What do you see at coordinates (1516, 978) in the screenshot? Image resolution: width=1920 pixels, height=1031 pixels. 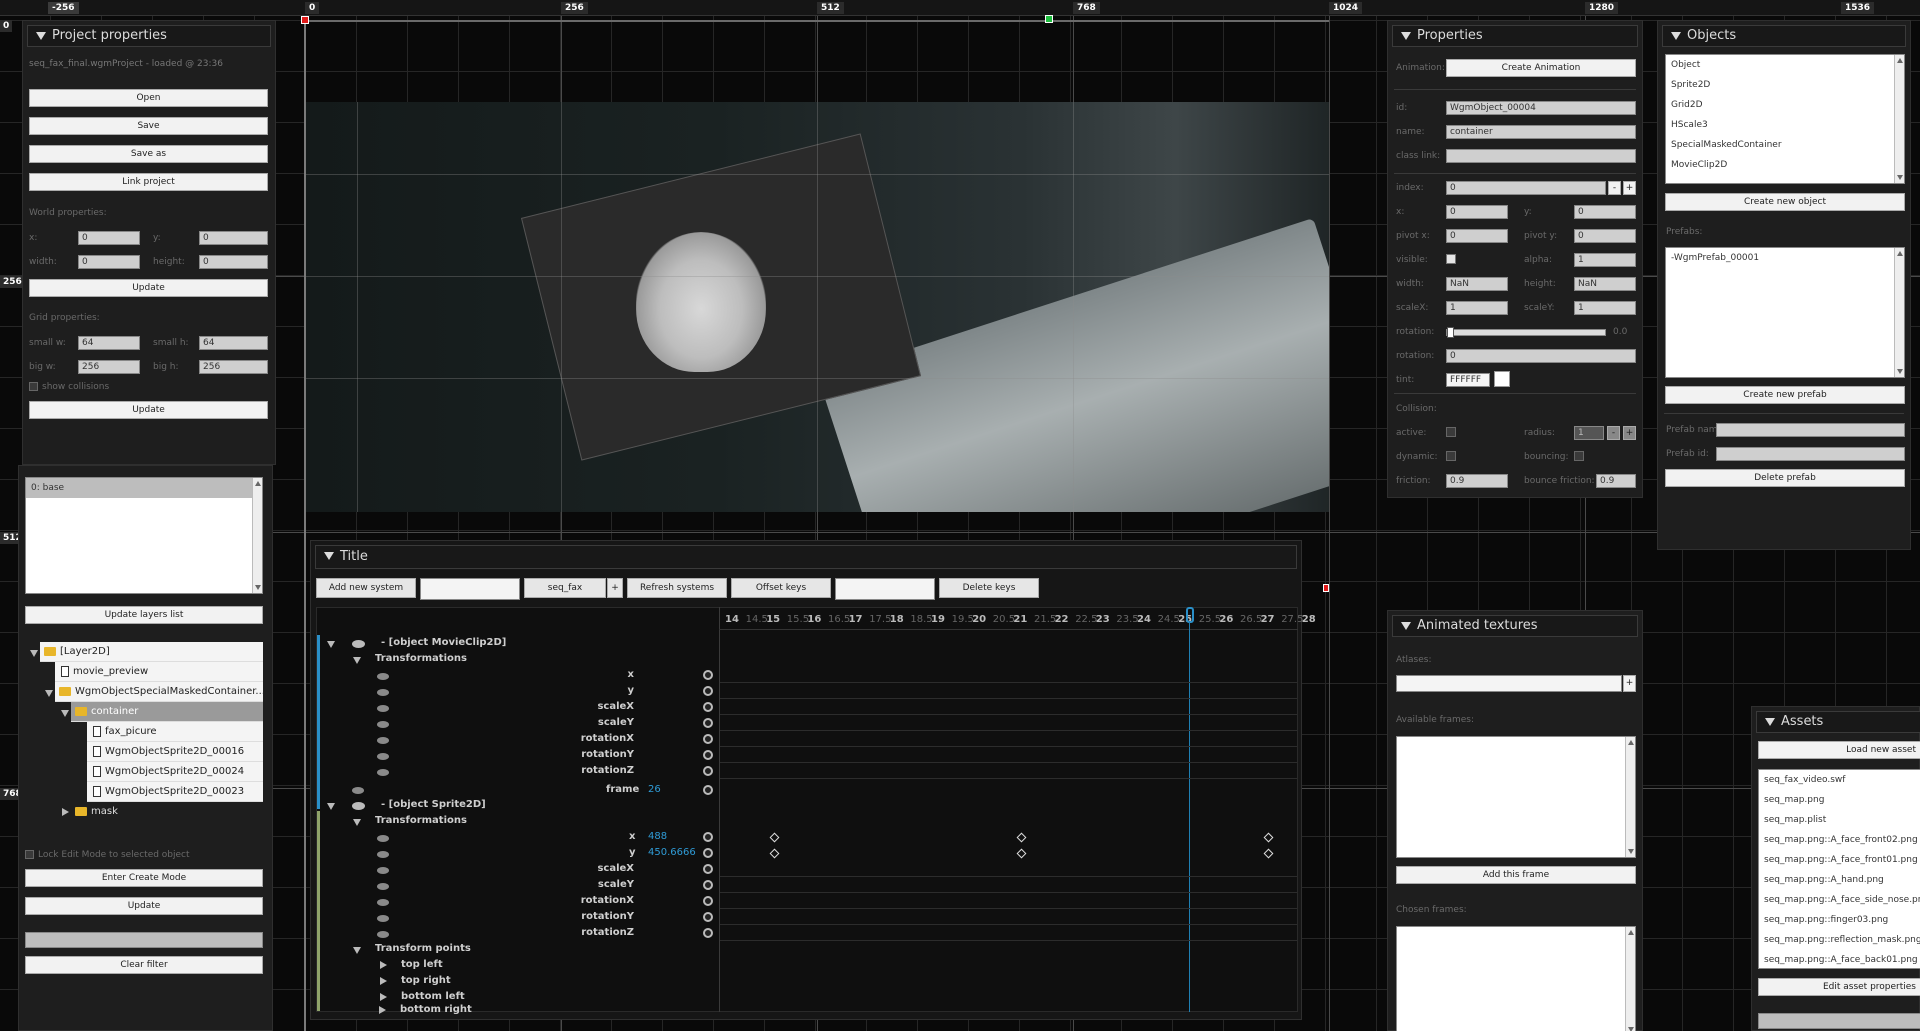 I see `chosen-frames-list` at bounding box center [1516, 978].